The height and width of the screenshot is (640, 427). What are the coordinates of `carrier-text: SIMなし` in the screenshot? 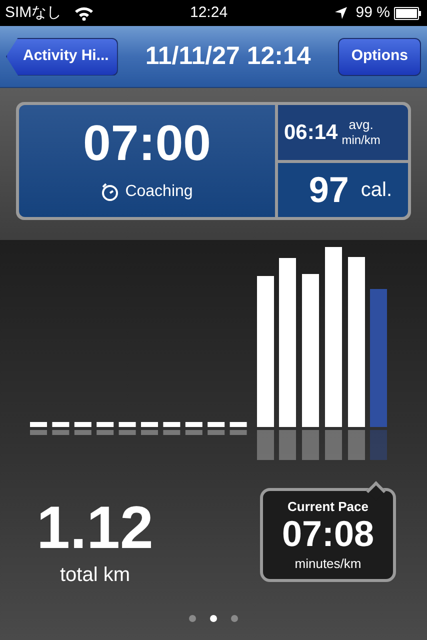 It's located at (33, 12).